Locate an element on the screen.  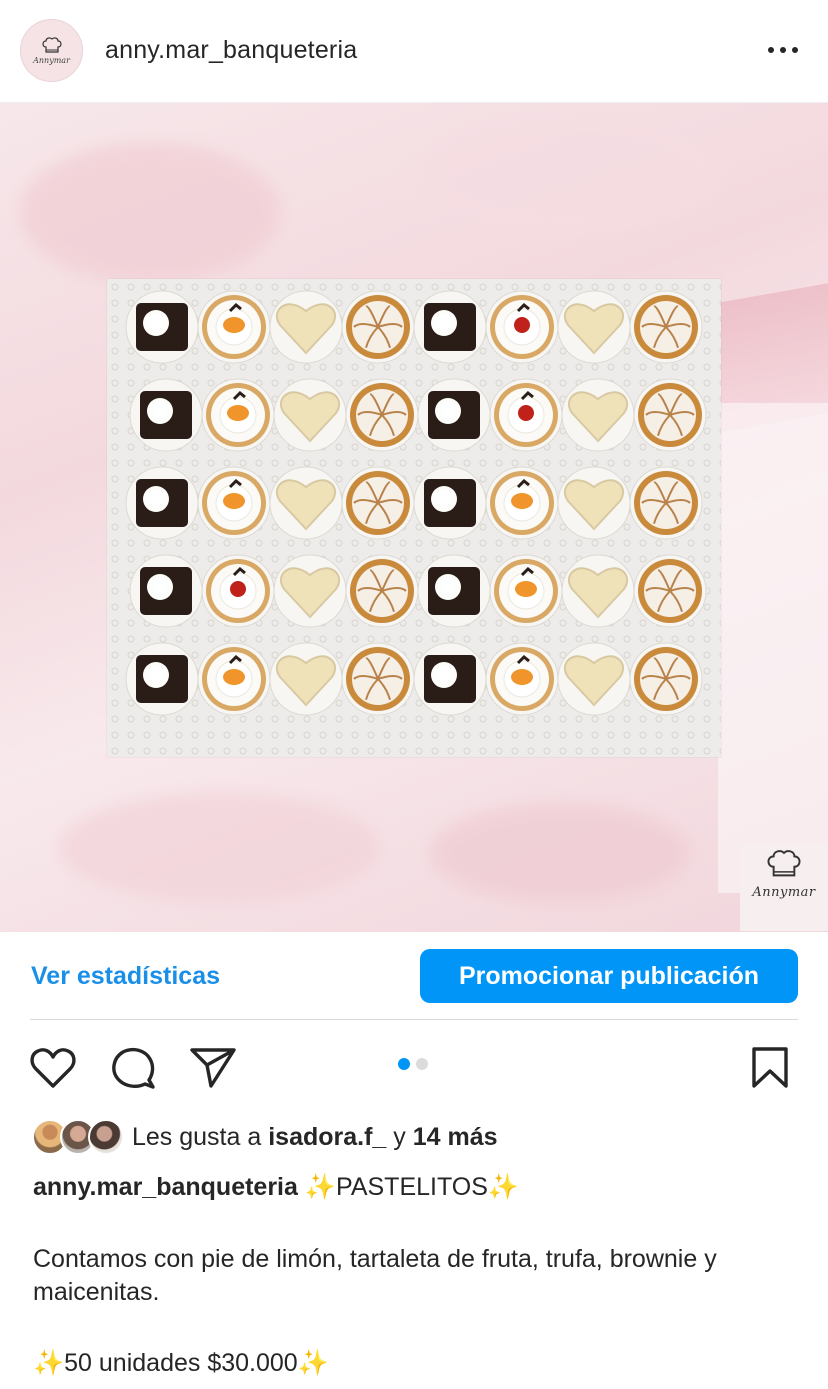
carousel-dot is located at coordinates (422, 1064).